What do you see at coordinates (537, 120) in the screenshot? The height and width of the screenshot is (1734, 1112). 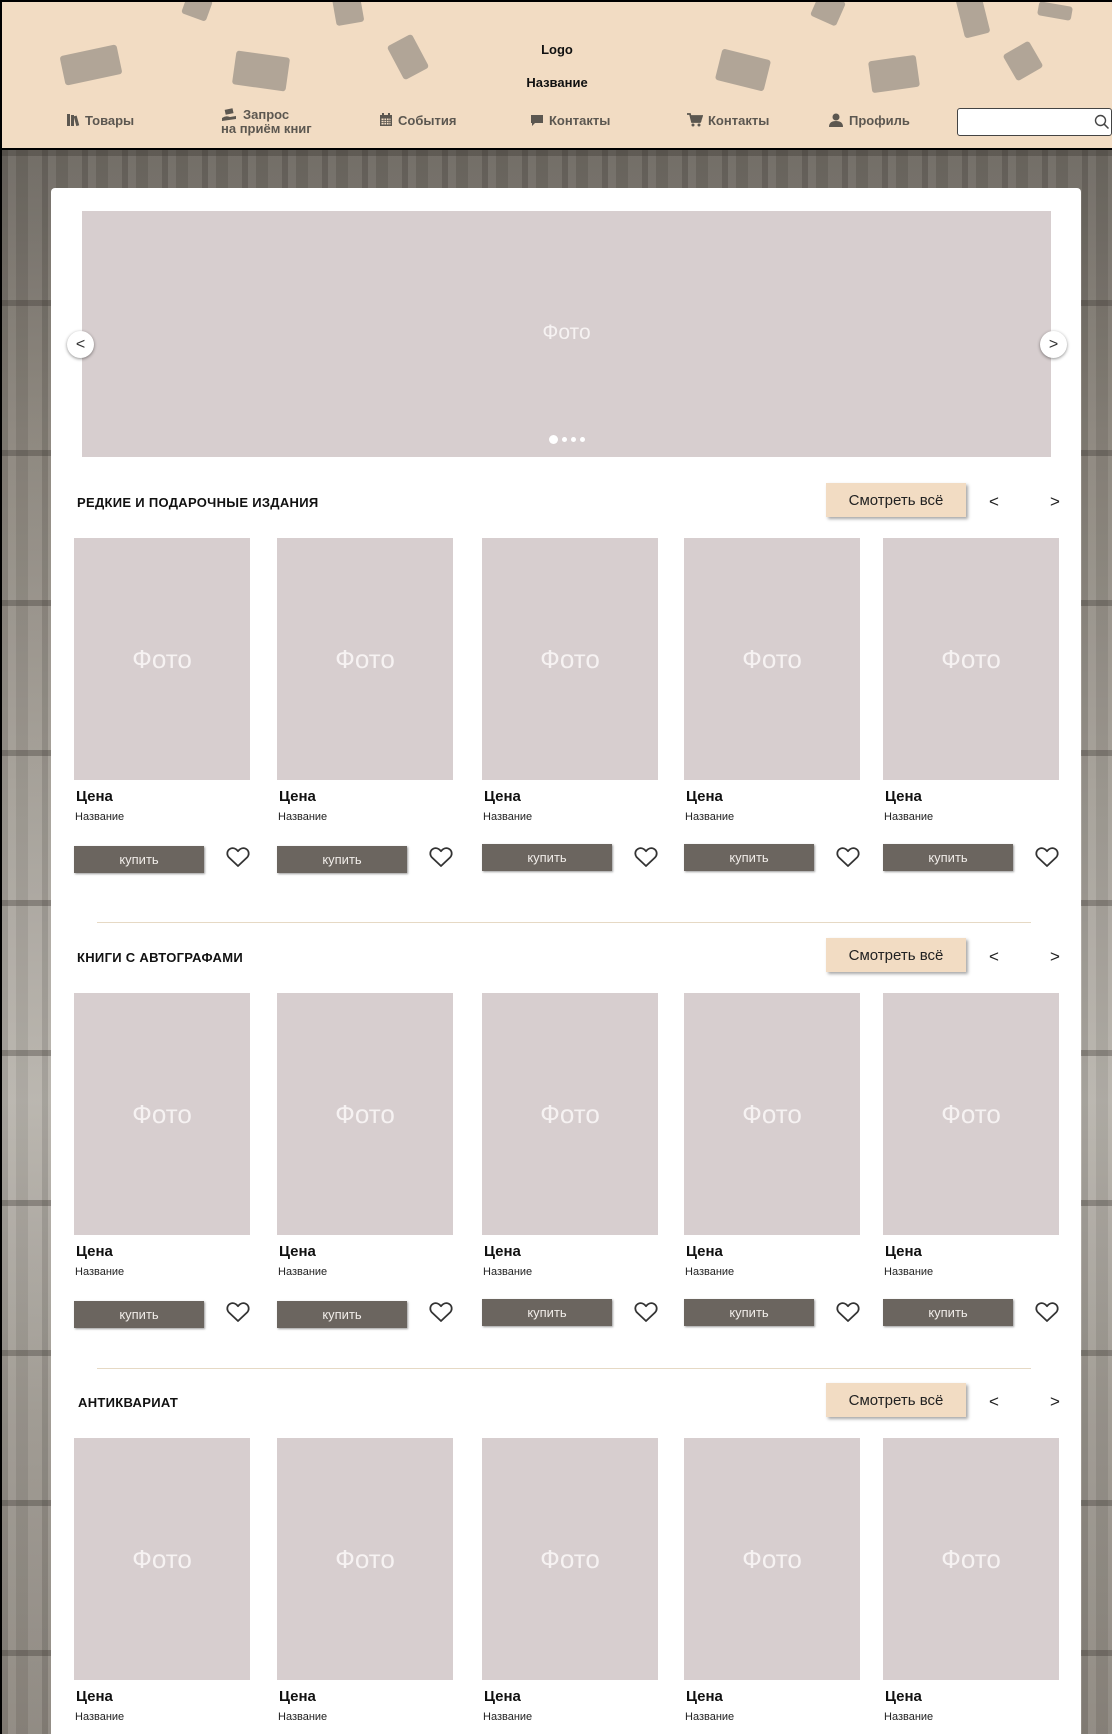 I see `chat-icon` at bounding box center [537, 120].